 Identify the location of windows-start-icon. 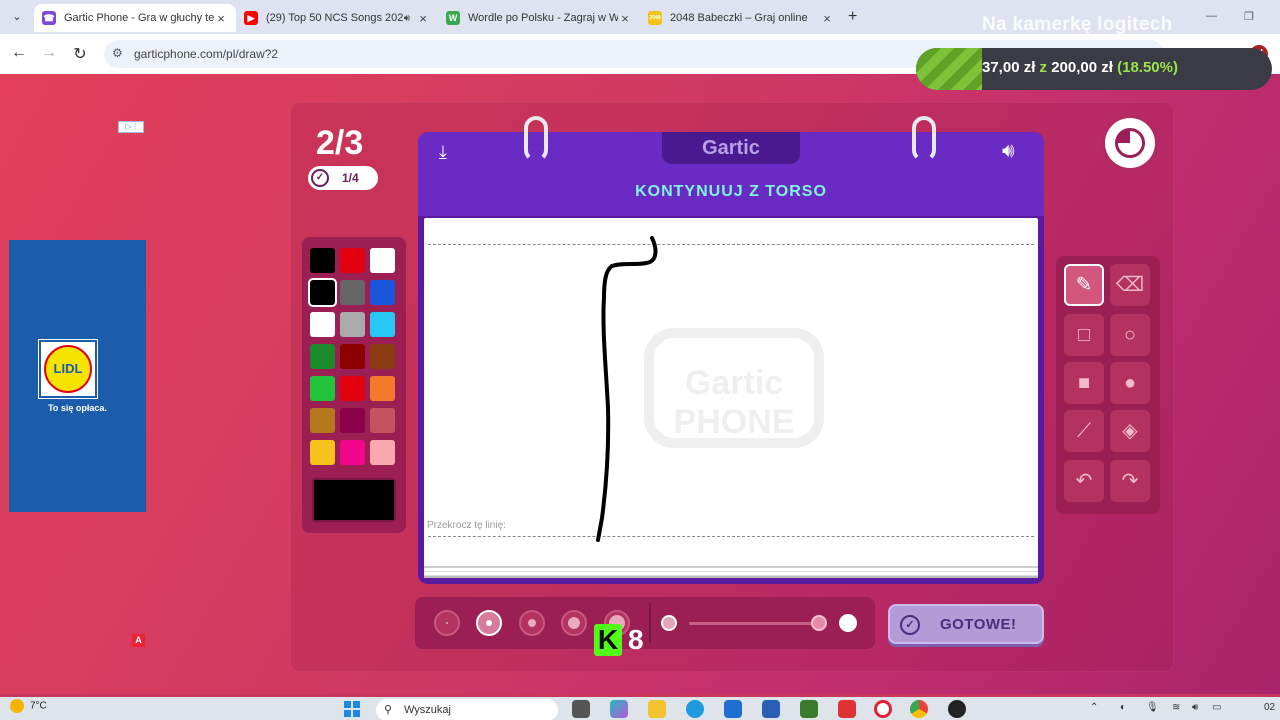
(352, 709).